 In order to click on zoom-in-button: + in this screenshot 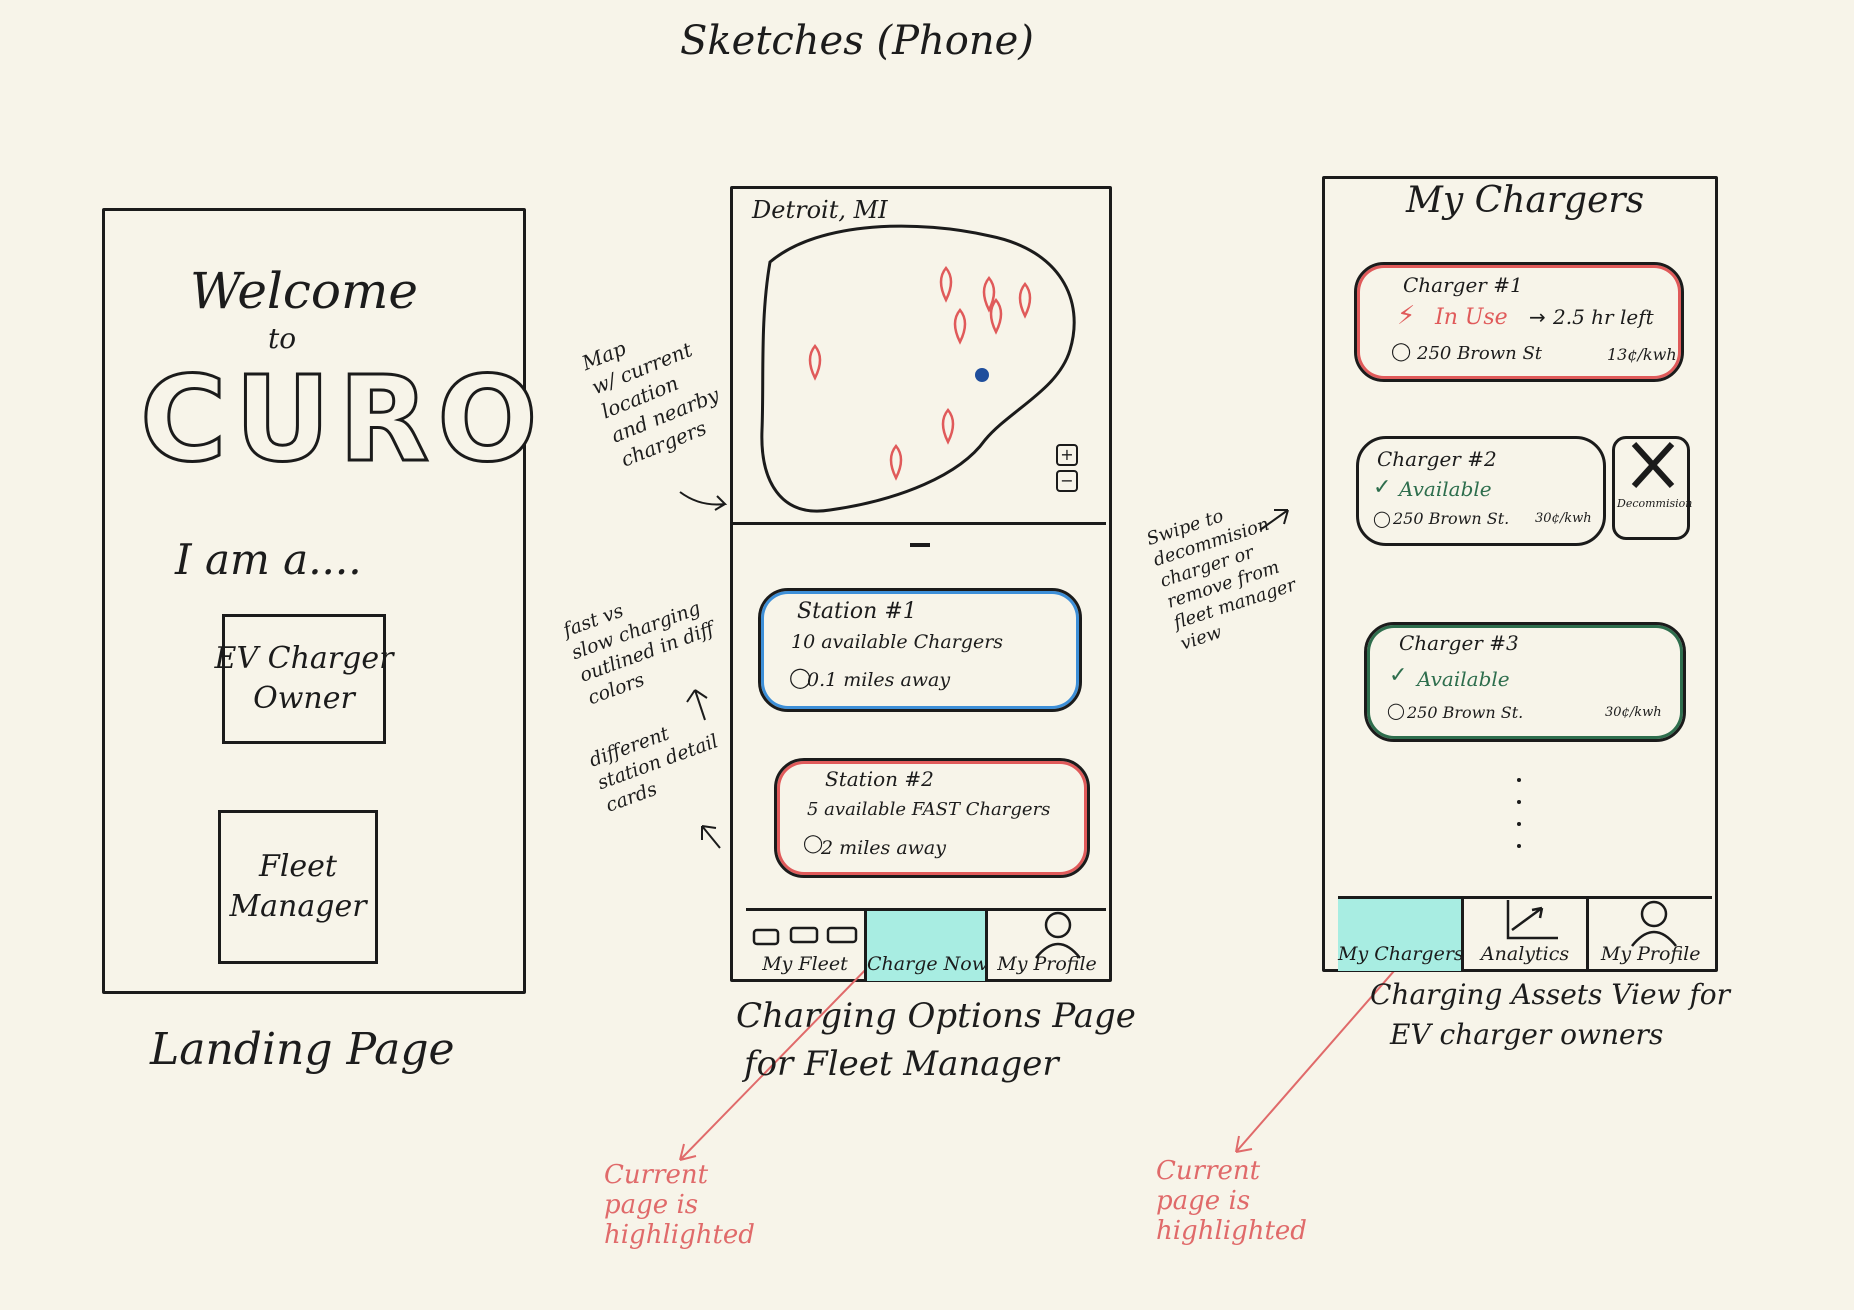, I will do `click(1067, 455)`.